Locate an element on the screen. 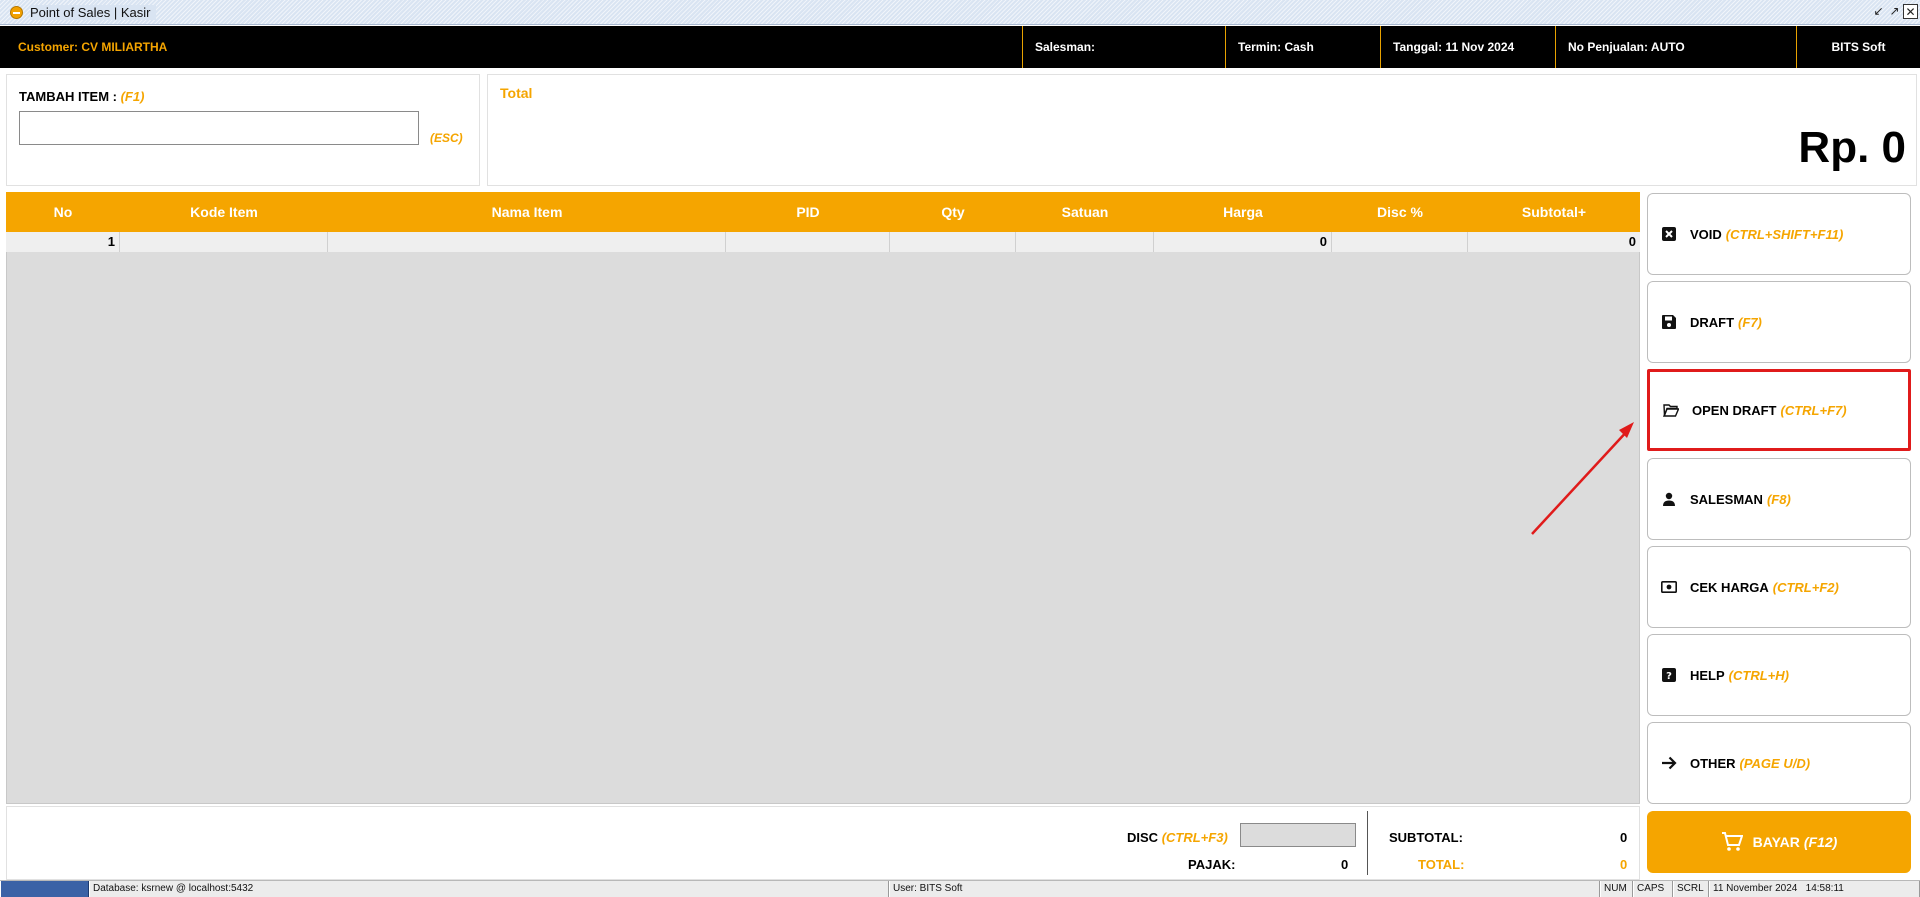  col-satuan: Satuan is located at coordinates (1085, 212).